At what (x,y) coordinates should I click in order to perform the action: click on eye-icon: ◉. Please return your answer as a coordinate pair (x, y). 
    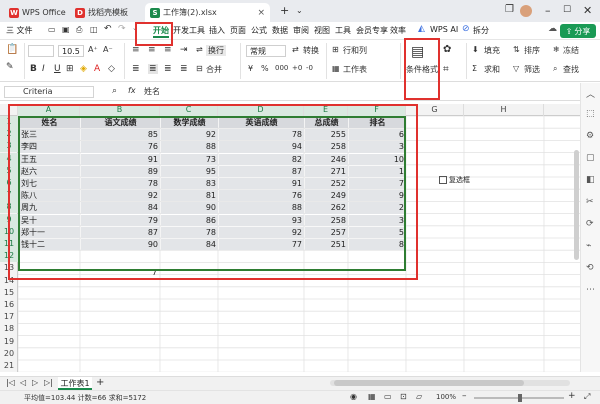
    Looking at the image, I should click on (353, 396).